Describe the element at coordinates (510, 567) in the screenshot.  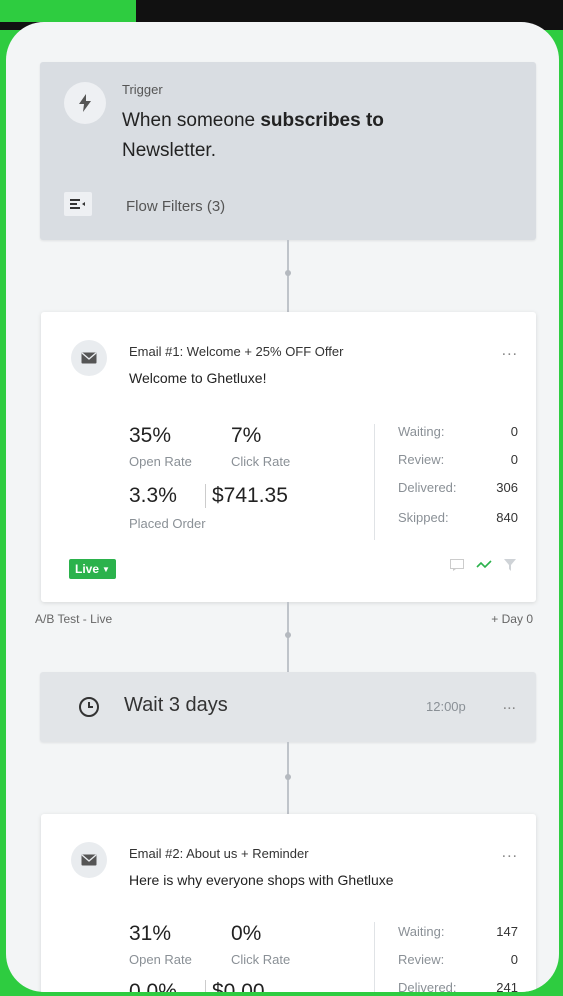
I see `filter-icon` at that location.